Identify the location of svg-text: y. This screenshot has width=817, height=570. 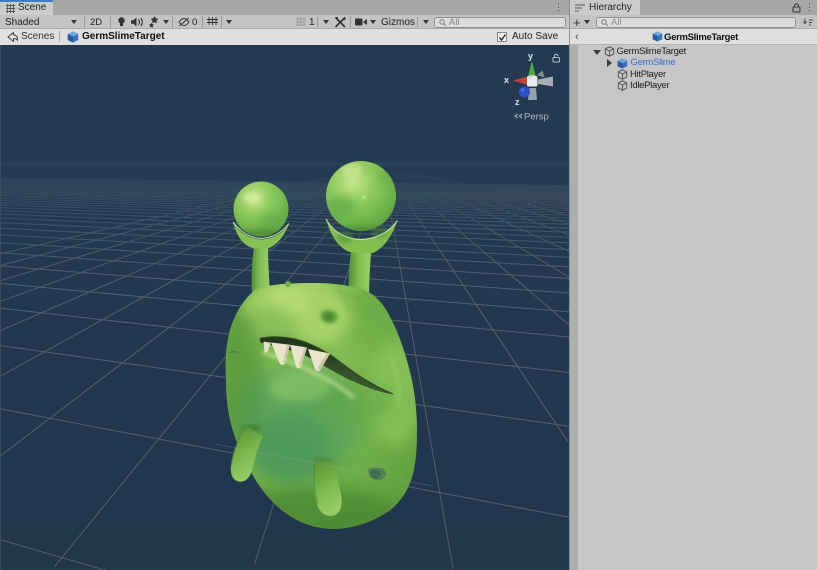
(530, 56).